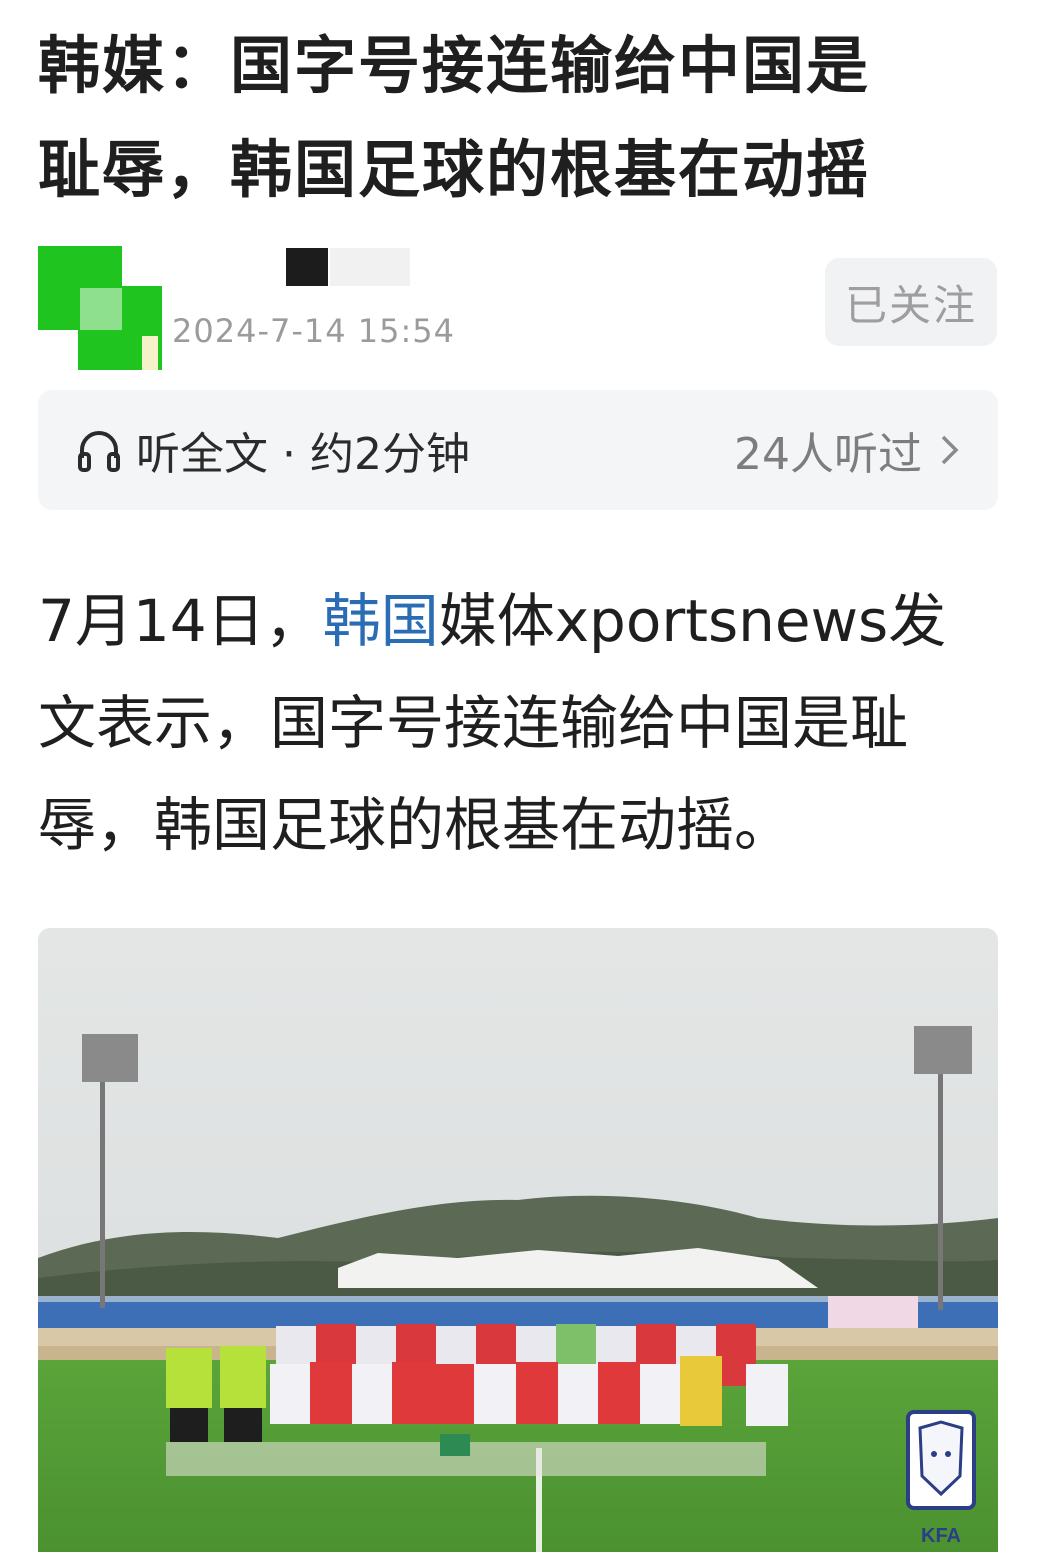 The width and height of the screenshot is (1040, 1552). Describe the element at coordinates (99, 451) in the screenshot. I see `headphone-icon` at that location.